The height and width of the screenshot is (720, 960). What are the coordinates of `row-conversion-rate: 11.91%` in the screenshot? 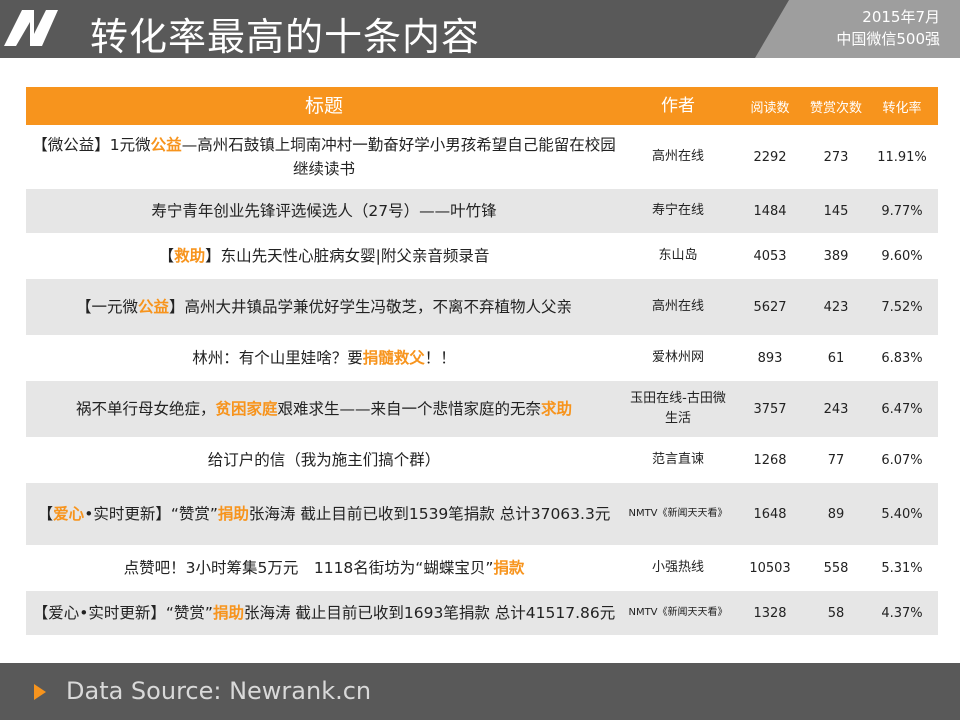 It's located at (902, 157).